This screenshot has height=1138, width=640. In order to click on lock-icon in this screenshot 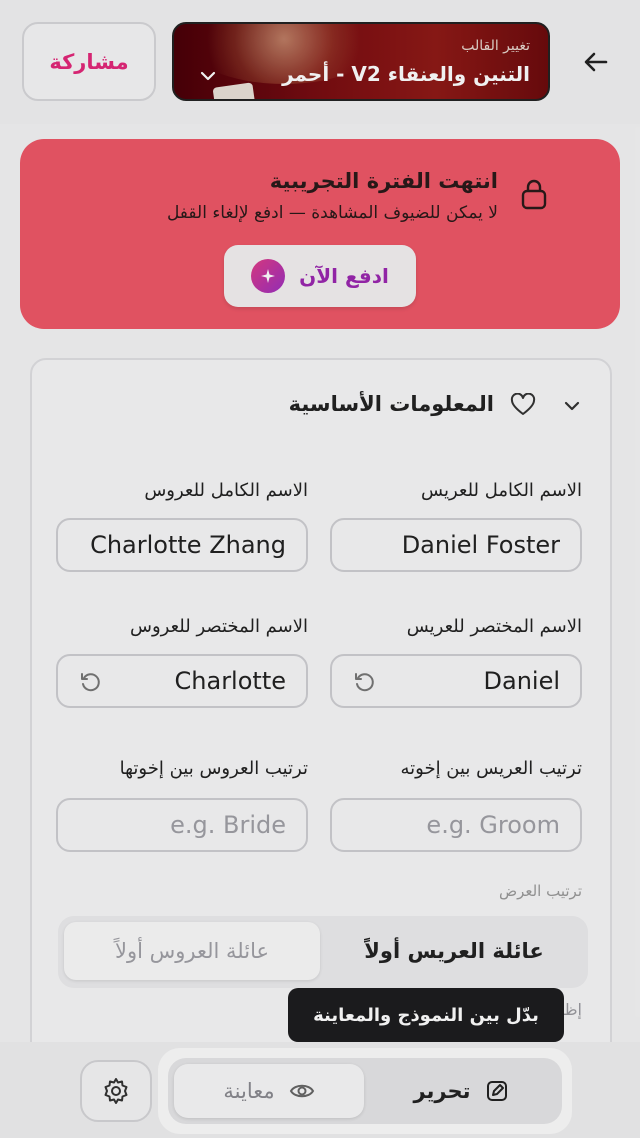, I will do `click(534, 194)`.